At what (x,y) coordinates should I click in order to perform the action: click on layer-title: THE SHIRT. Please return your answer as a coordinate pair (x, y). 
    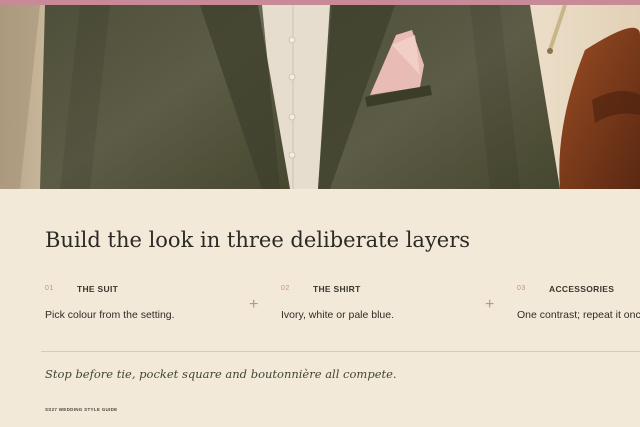
    Looking at the image, I should click on (337, 289).